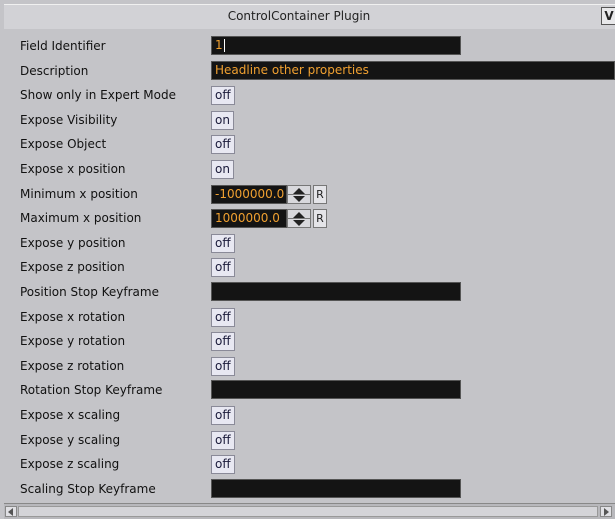  I want to click on property-row-expose-z-scaling: Expose z scaling off, so click(309, 464).